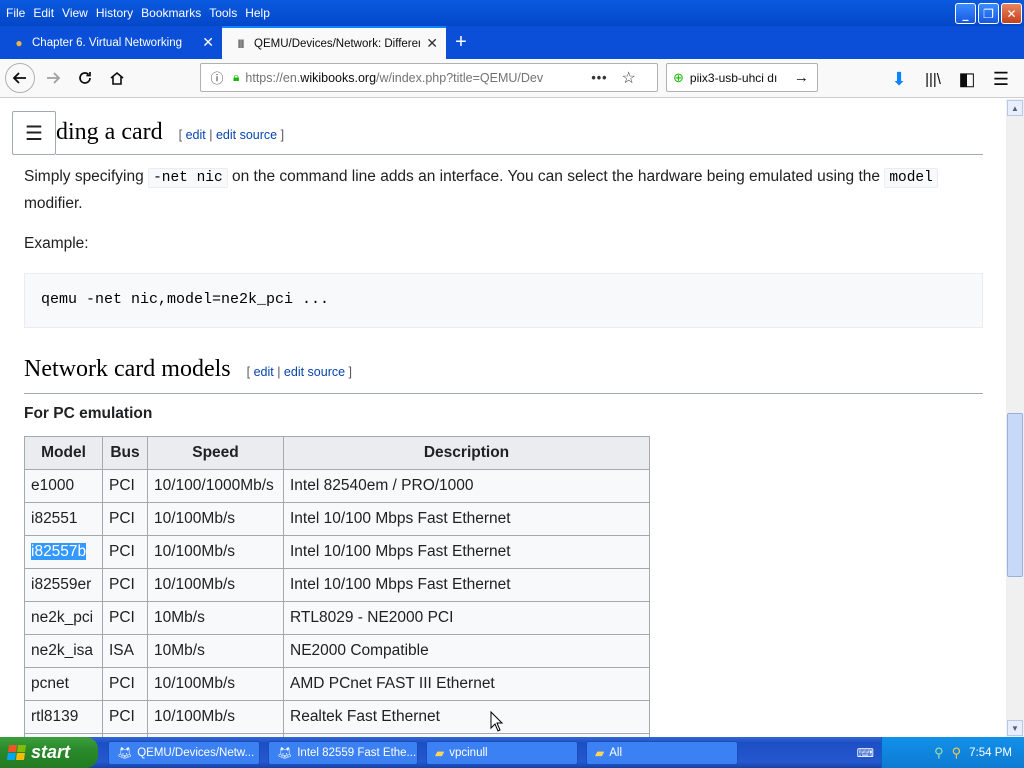 Image resolution: width=1024 pixels, height=768 pixels. What do you see at coordinates (107, 42) in the screenshot?
I see `tab-title: Chapter 6. Virtual Networking` at bounding box center [107, 42].